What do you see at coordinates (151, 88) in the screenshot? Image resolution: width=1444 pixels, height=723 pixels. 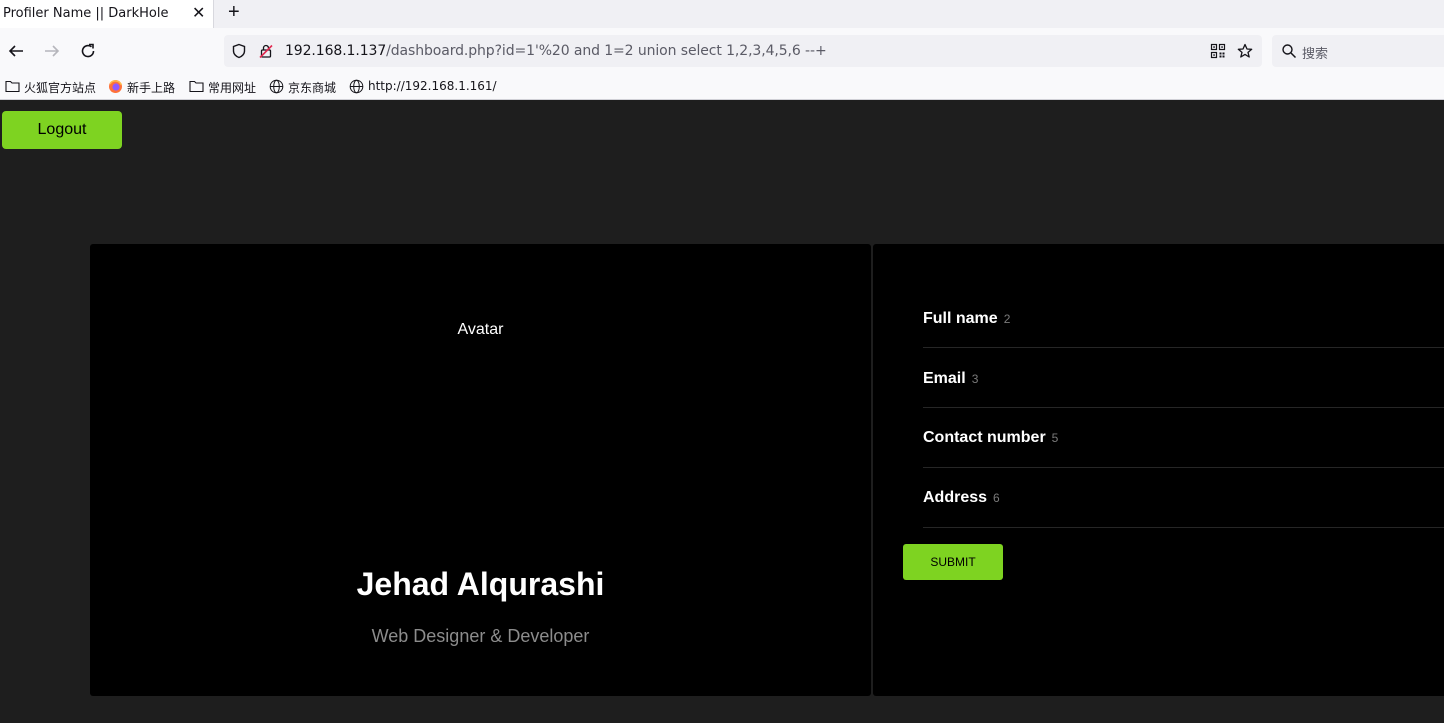 I see `bookmark-label: 新手上路` at bounding box center [151, 88].